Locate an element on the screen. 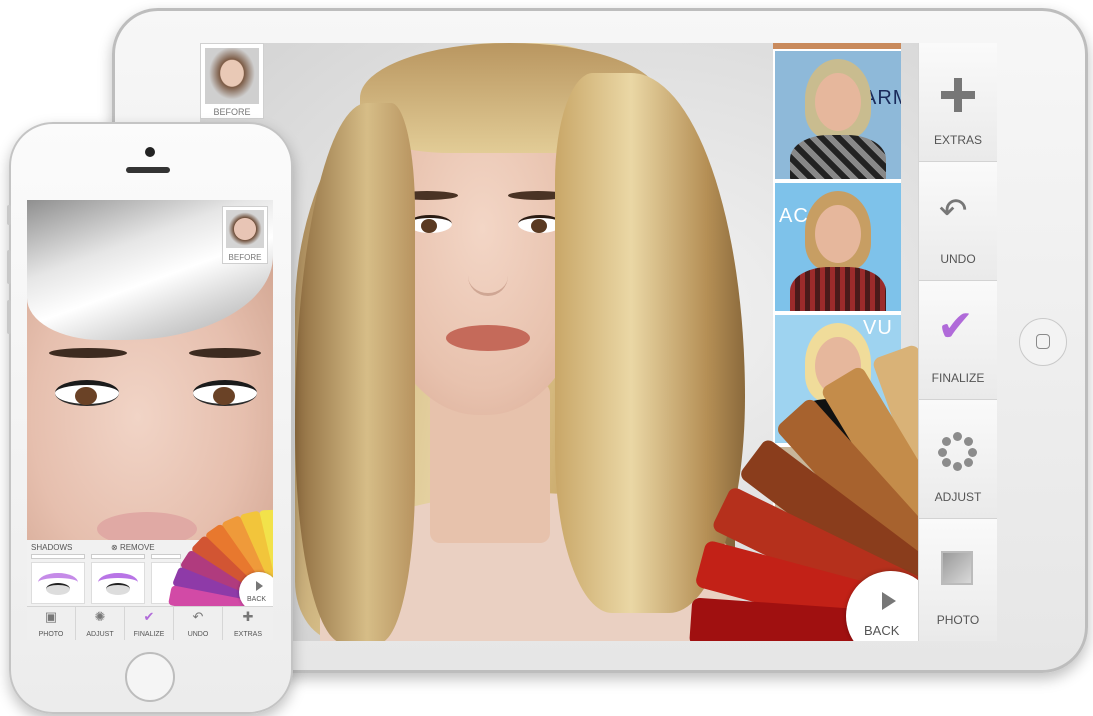 Image resolution: width=1093 pixels, height=716 pixels. undo-button: ↶ UNDO is located at coordinates (958, 221).